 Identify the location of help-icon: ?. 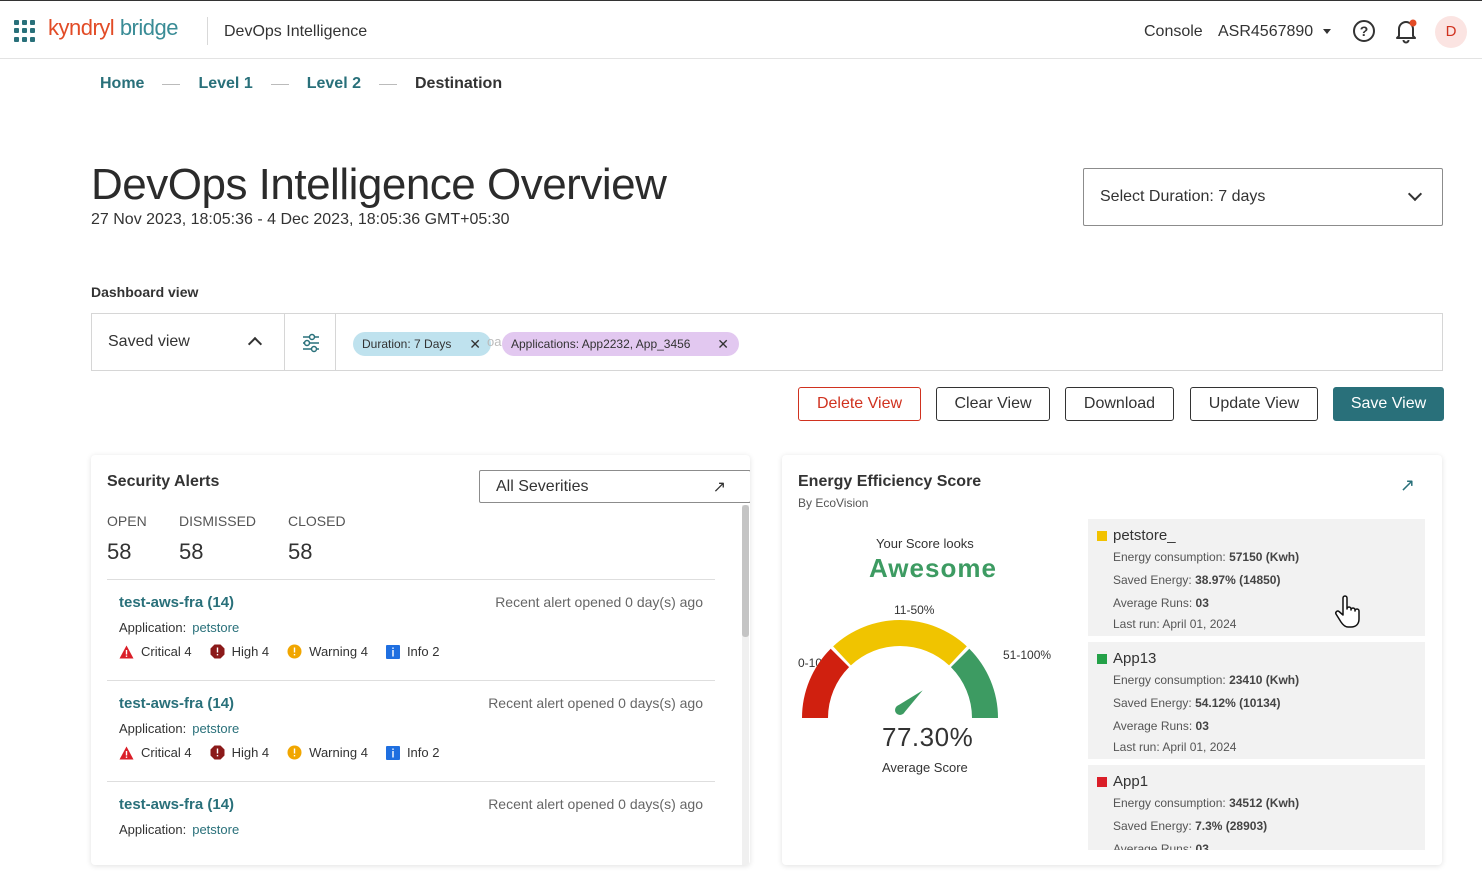
(1364, 31).